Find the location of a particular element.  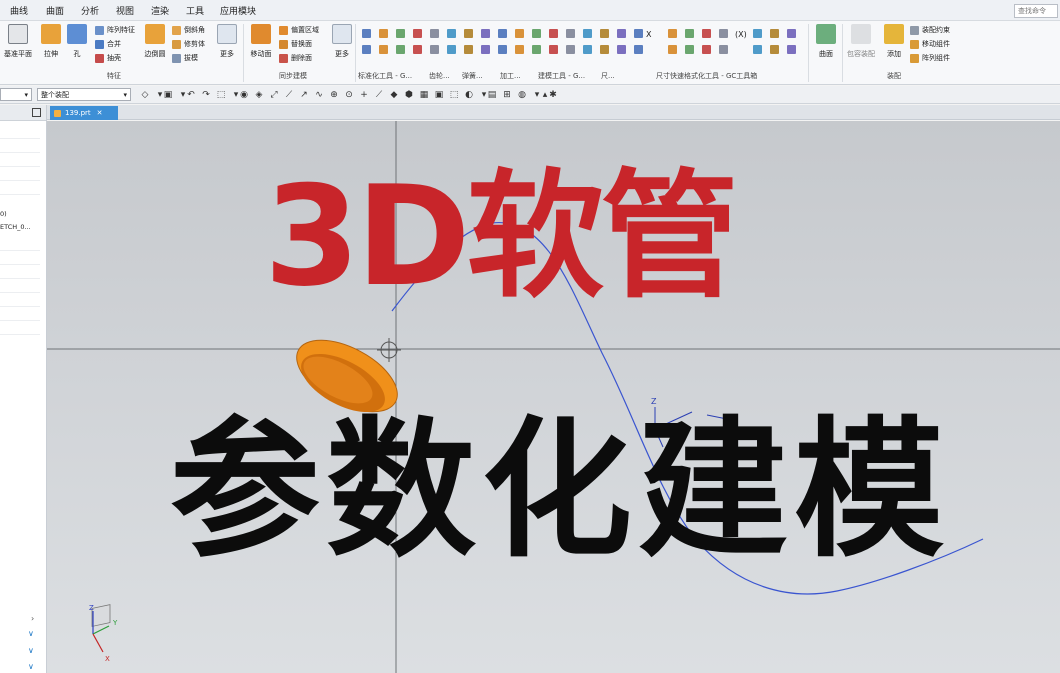

snap-tool-icon: ▤ is located at coordinates (492, 95).